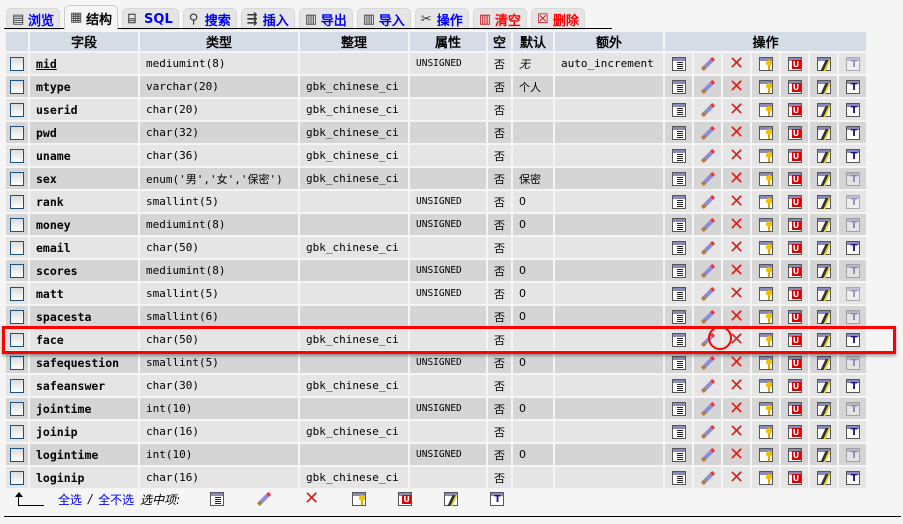 This screenshot has height=524, width=903. Describe the element at coordinates (116, 499) in the screenshot. I see `uncheck-all-link: 全不选` at that location.